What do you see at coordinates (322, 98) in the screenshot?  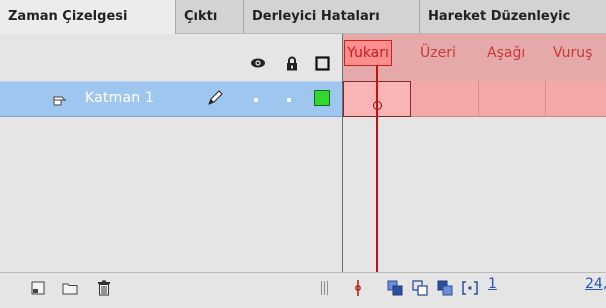 I see `layer-outline-color` at bounding box center [322, 98].